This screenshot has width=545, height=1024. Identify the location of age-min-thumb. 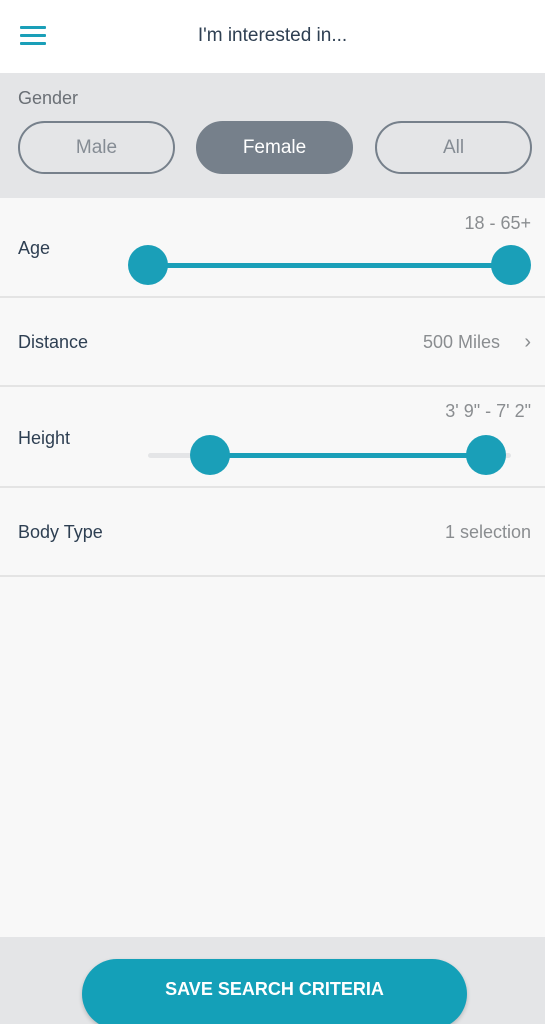
(148, 265).